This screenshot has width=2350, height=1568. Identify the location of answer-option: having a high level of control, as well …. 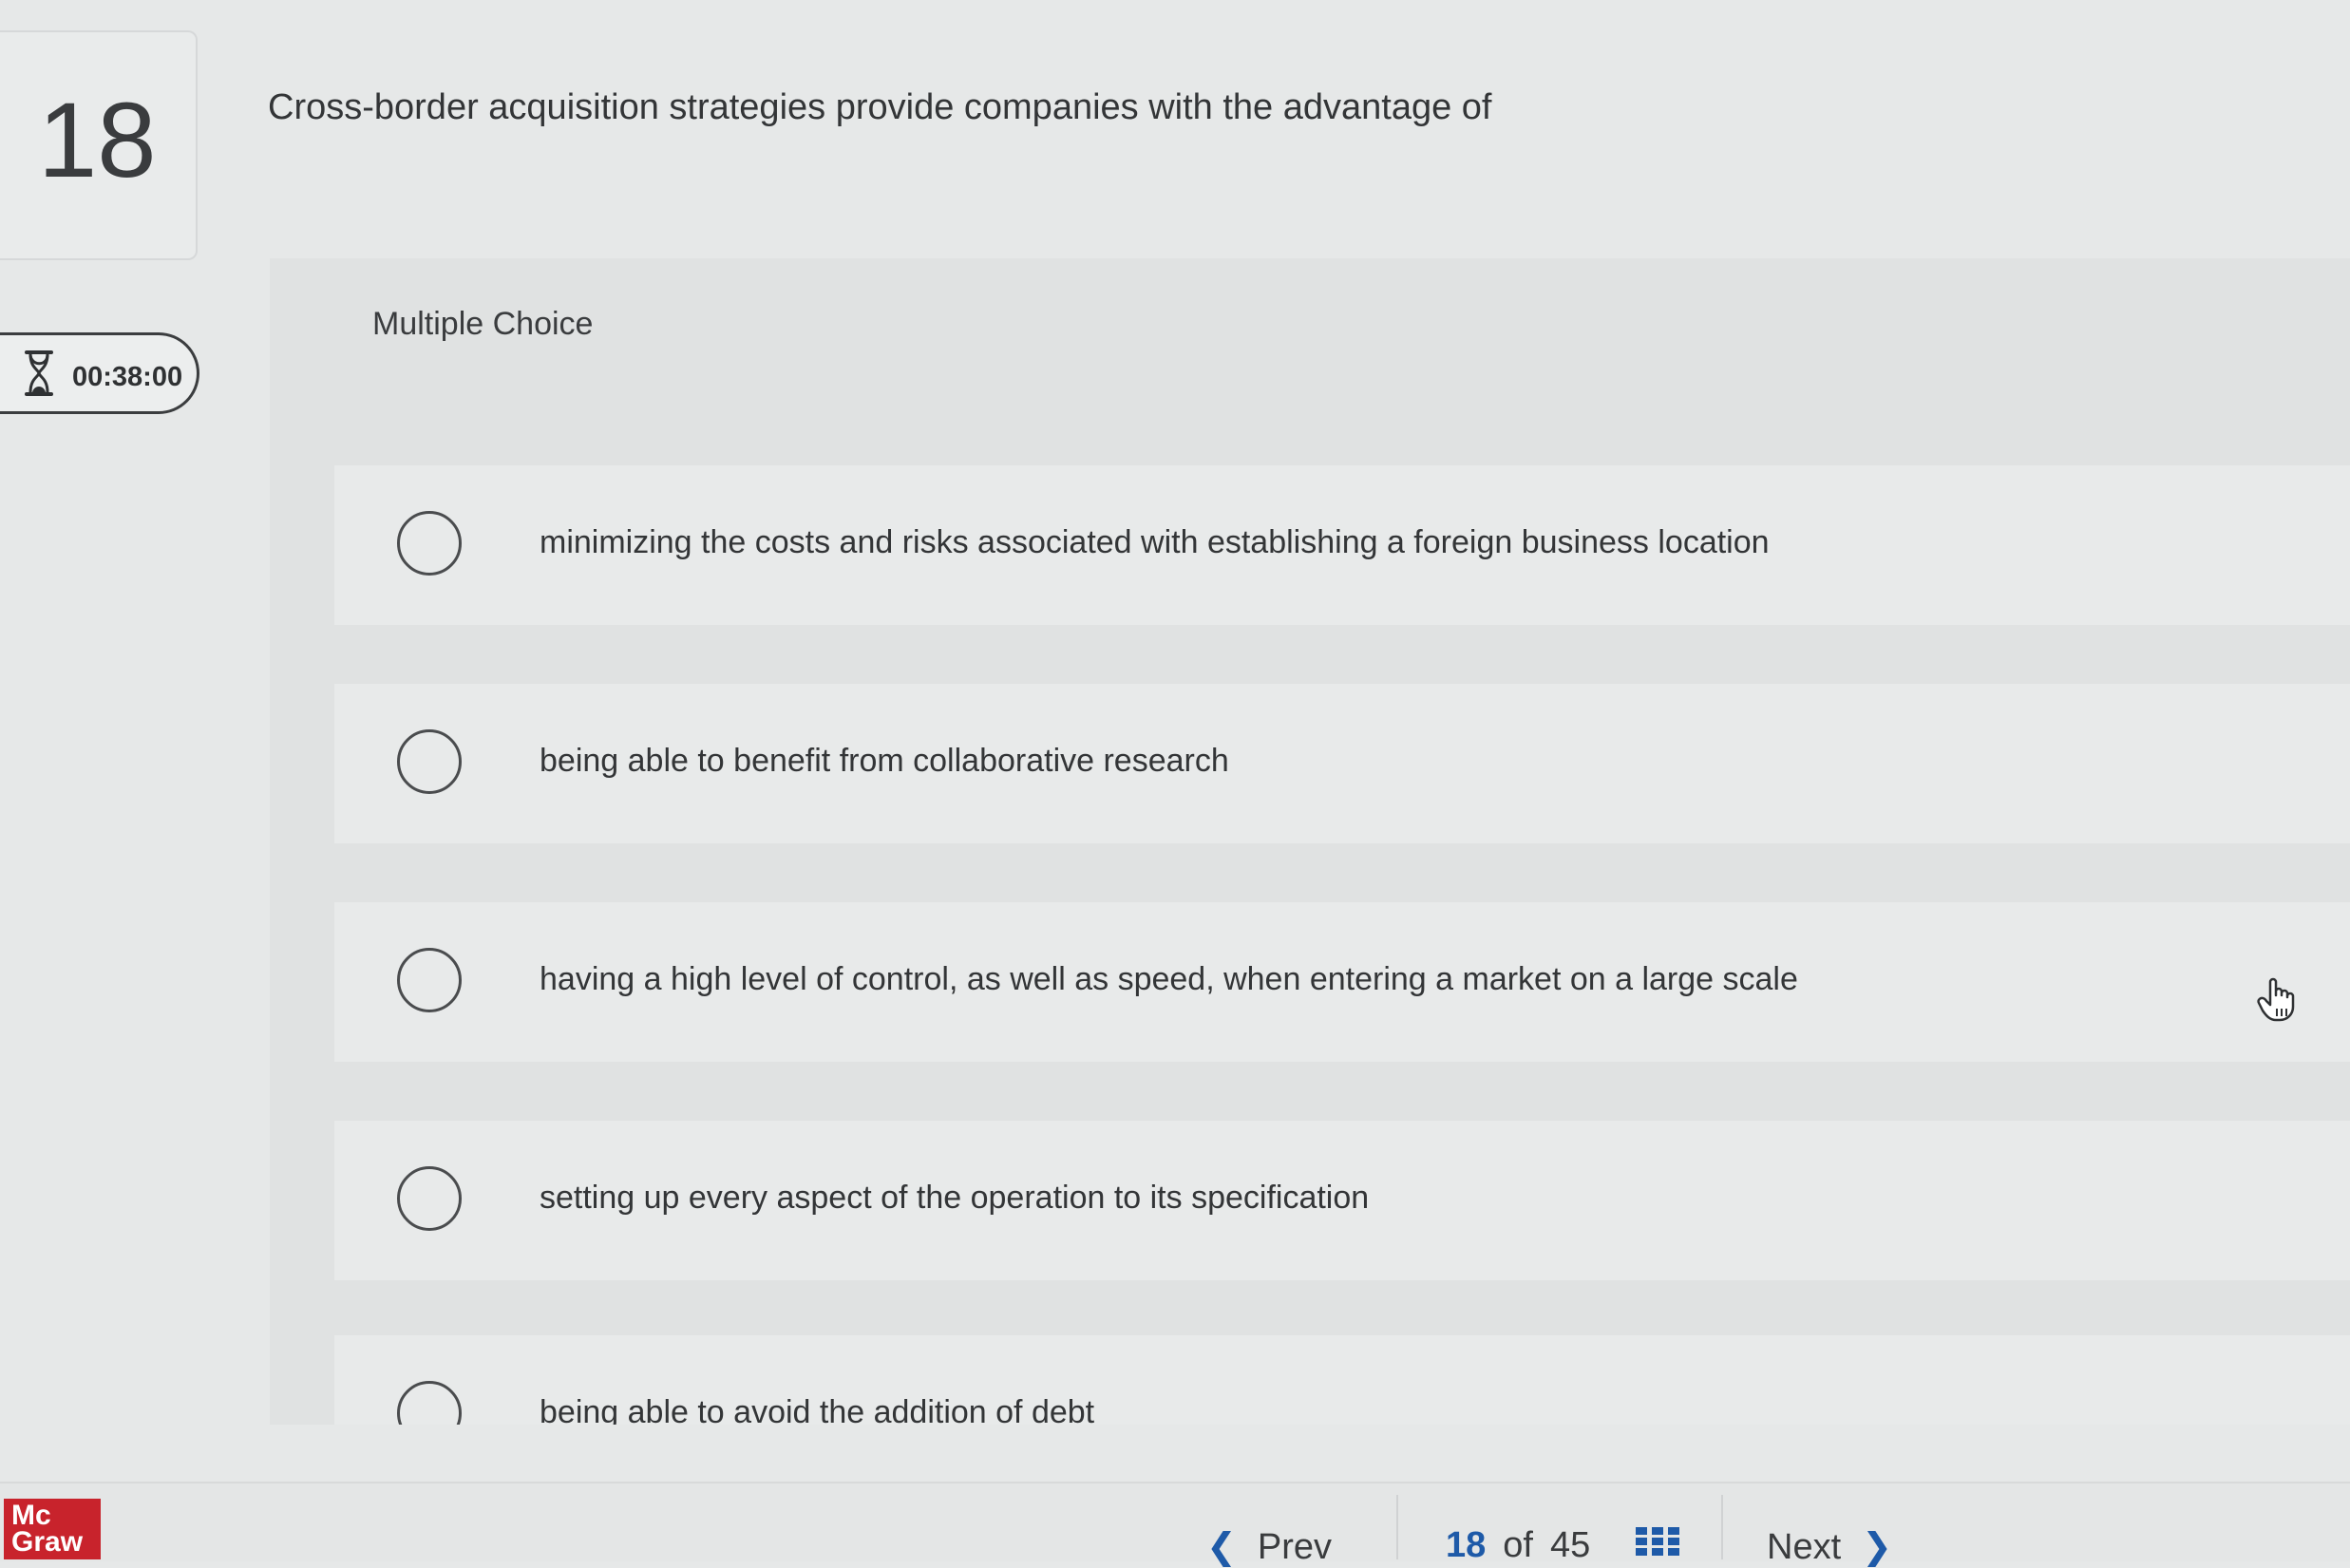
(1342, 982).